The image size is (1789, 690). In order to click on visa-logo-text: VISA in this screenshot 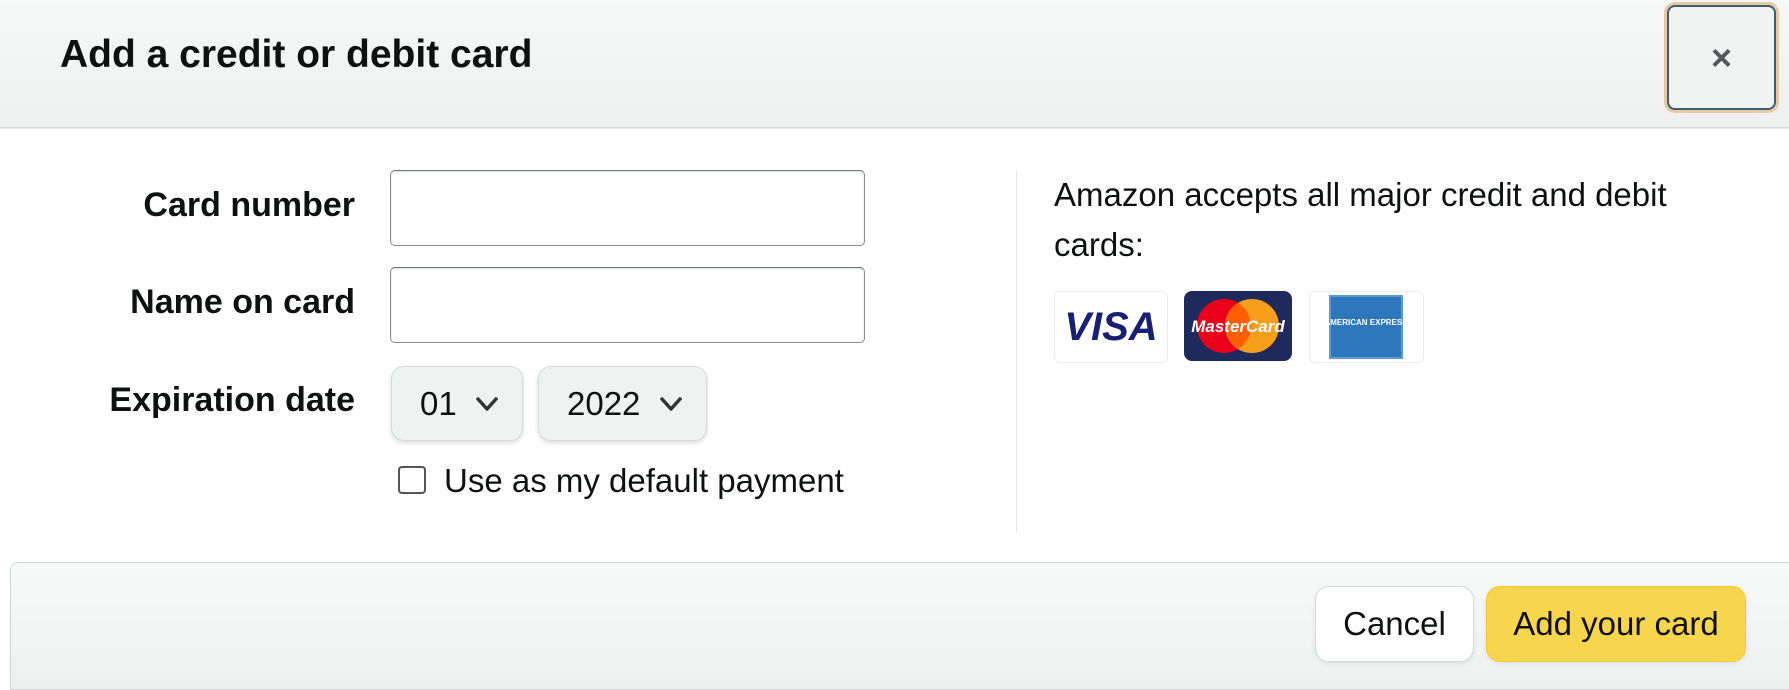, I will do `click(1110, 327)`.